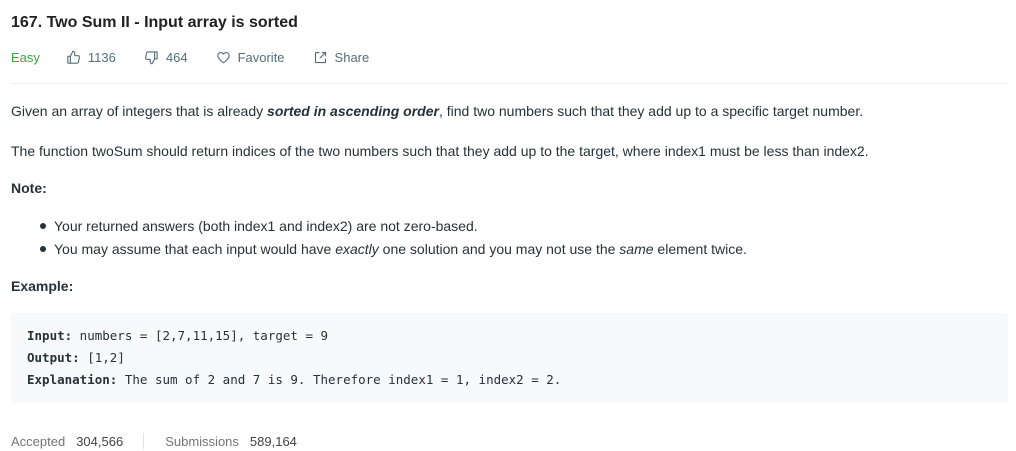  I want to click on code-label: Output:, so click(53, 357).